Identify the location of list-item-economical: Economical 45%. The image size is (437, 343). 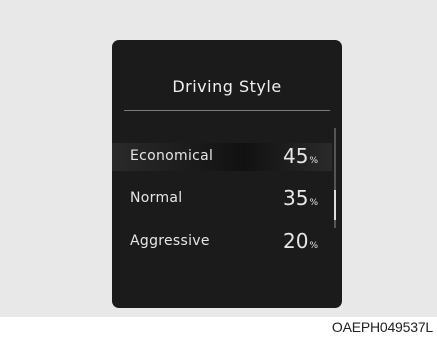
(222, 157).